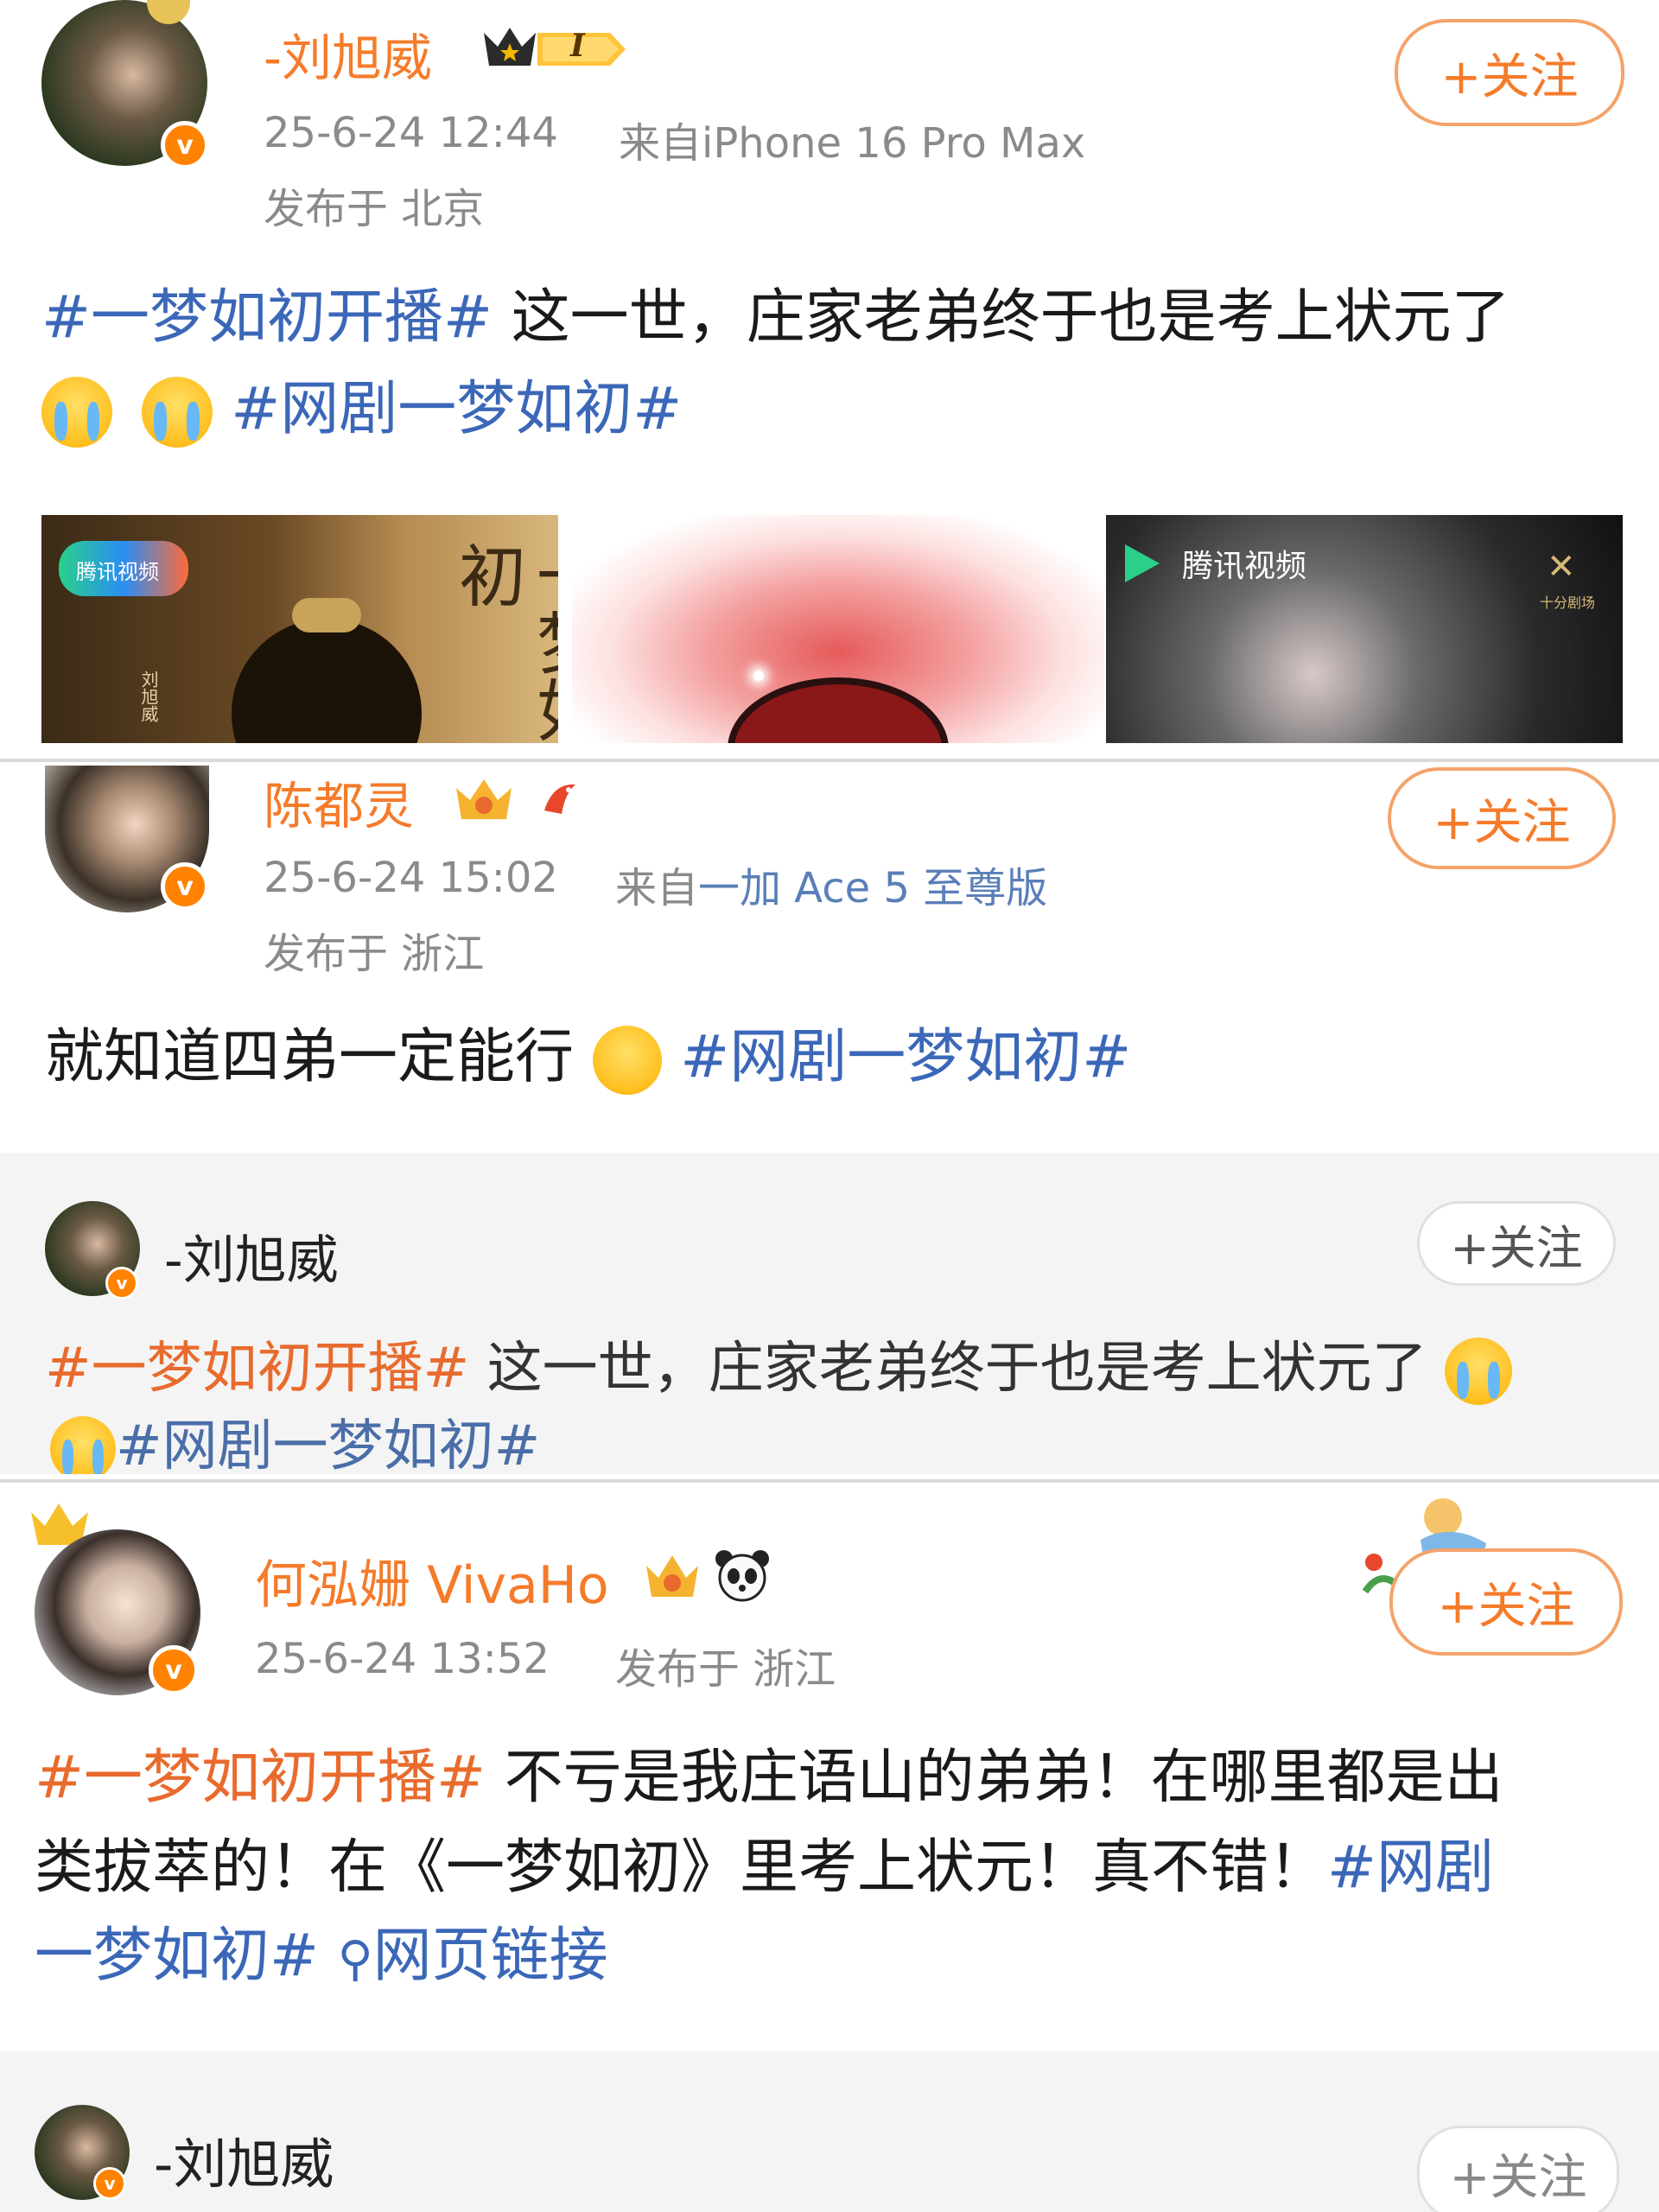 The width and height of the screenshot is (1659, 2212). I want to click on corner-label: 十分剧场, so click(1568, 602).